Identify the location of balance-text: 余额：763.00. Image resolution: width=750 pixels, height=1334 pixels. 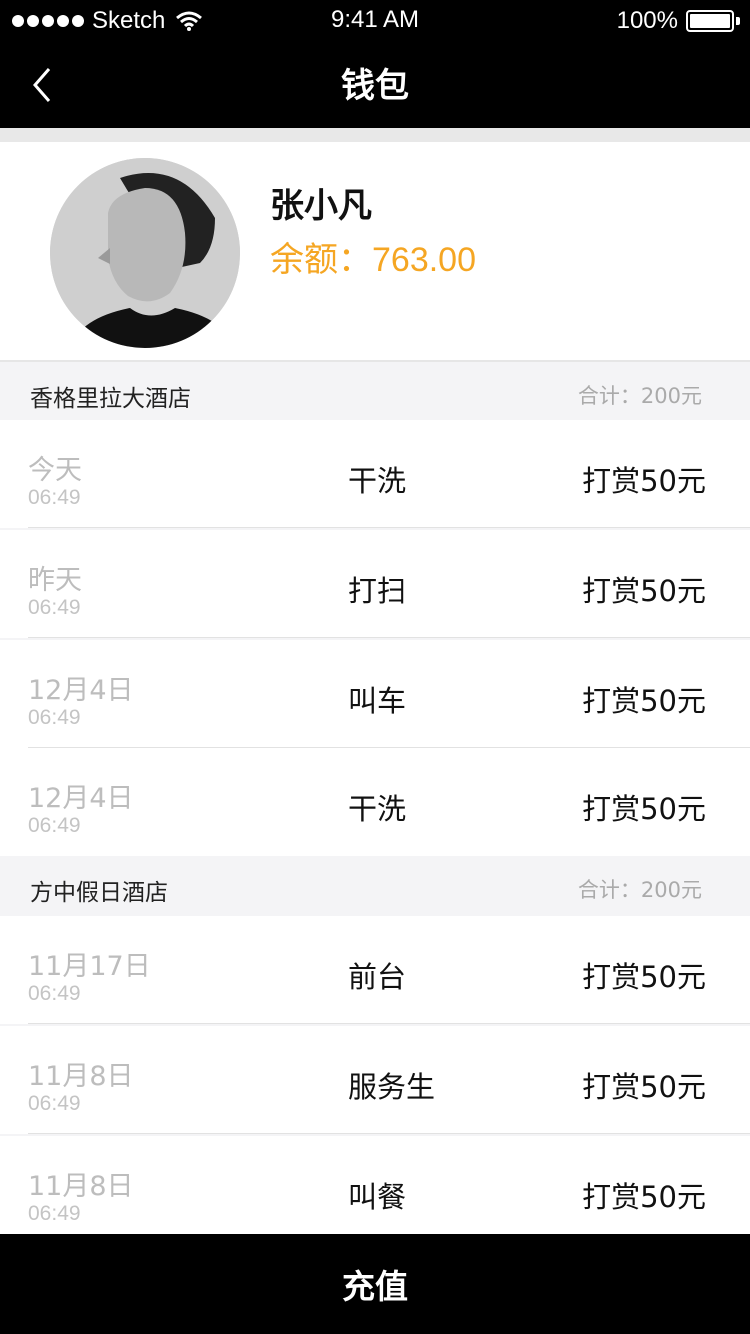
(373, 256).